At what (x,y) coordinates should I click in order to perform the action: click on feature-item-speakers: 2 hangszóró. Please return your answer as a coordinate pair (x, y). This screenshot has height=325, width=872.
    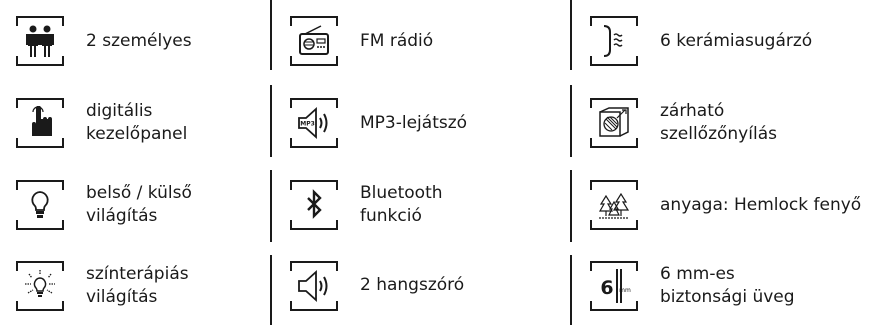
    Looking at the image, I should click on (420, 285).